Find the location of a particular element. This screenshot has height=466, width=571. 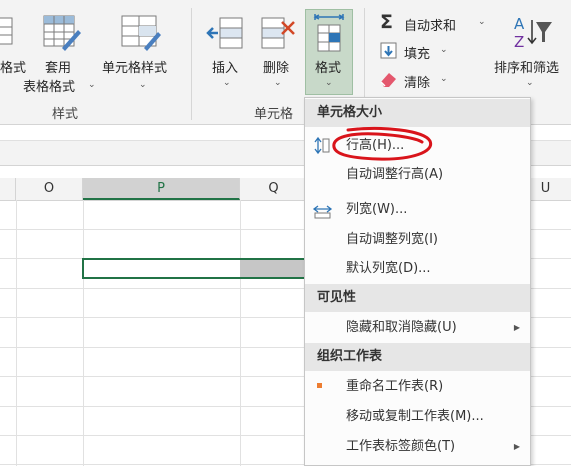

column-header-p: P is located at coordinates (161, 189).